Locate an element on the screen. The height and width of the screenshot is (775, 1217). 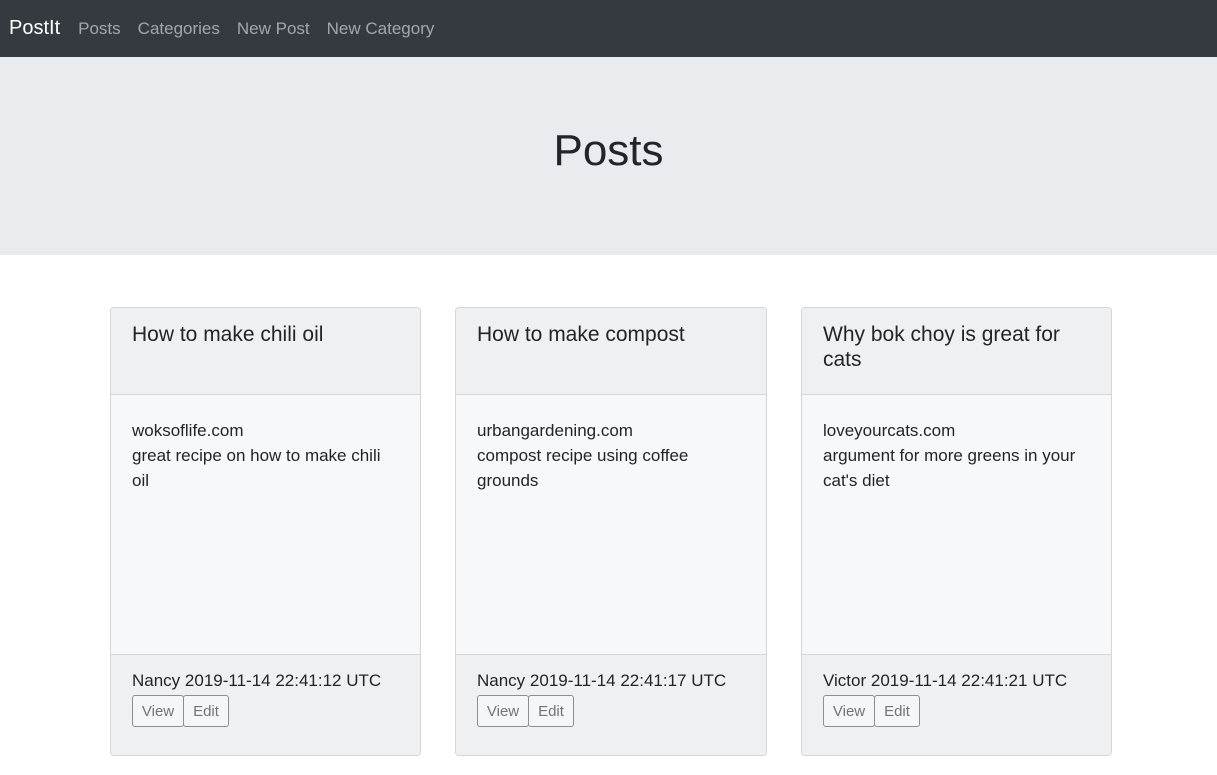
post-description: compost recipe using coffee grounds is located at coordinates (583, 468).